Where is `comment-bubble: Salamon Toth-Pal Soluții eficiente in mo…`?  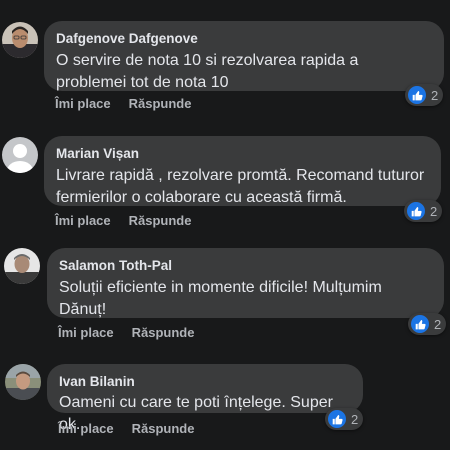
comment-bubble: Salamon Toth-Pal Soluții eficiente in mo… is located at coordinates (245, 283).